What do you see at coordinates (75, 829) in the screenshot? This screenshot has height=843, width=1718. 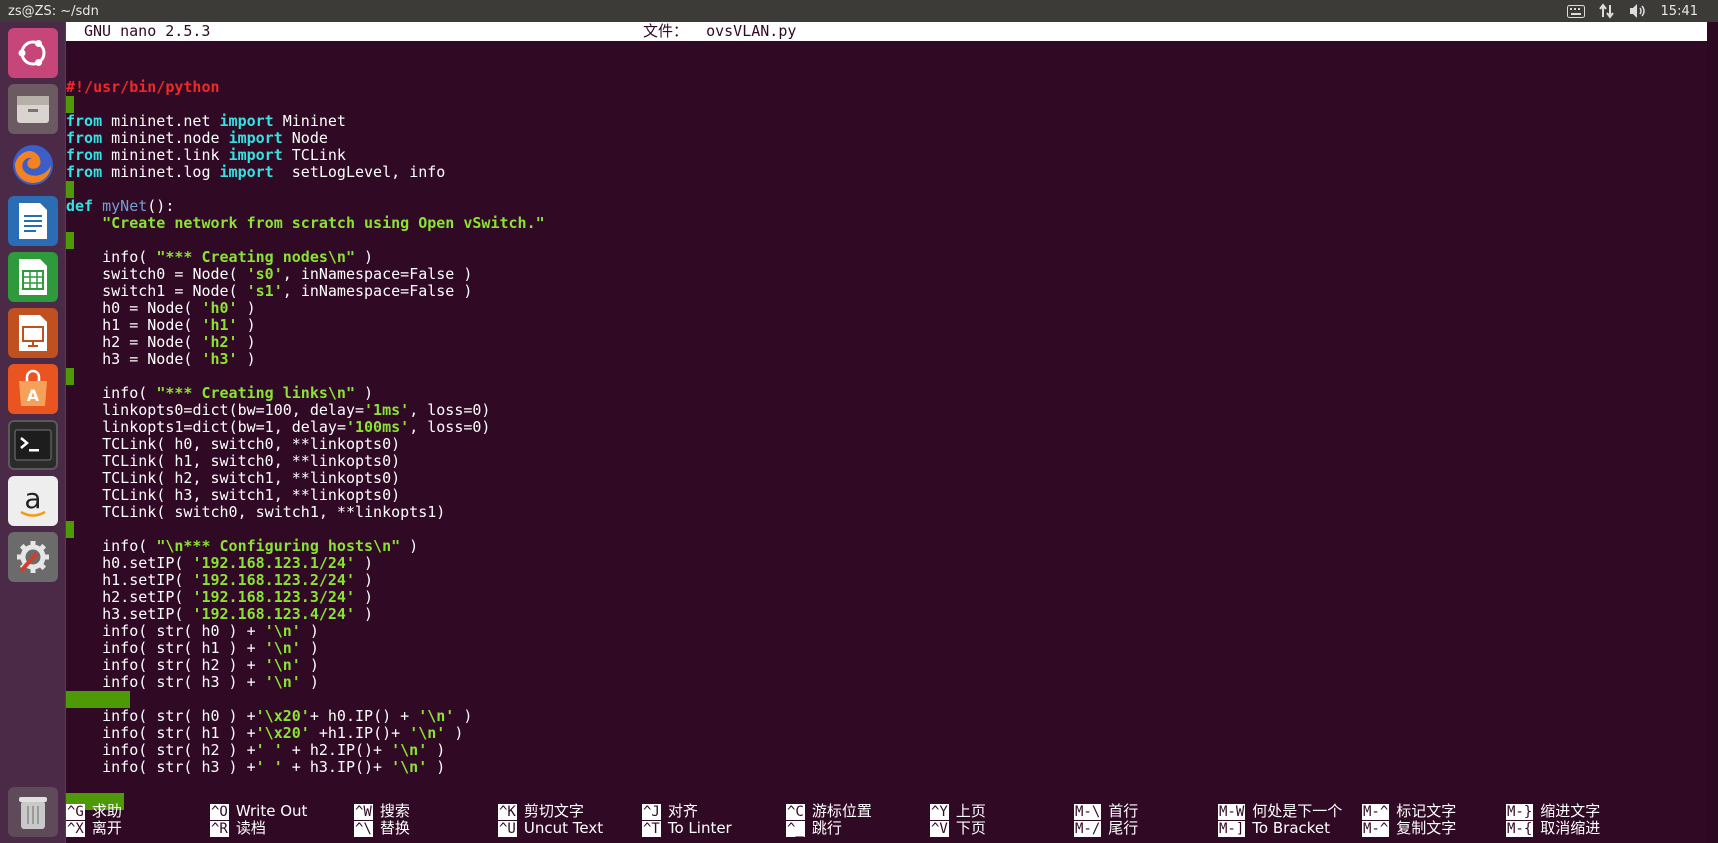 I see `shortcut-key: ^X` at bounding box center [75, 829].